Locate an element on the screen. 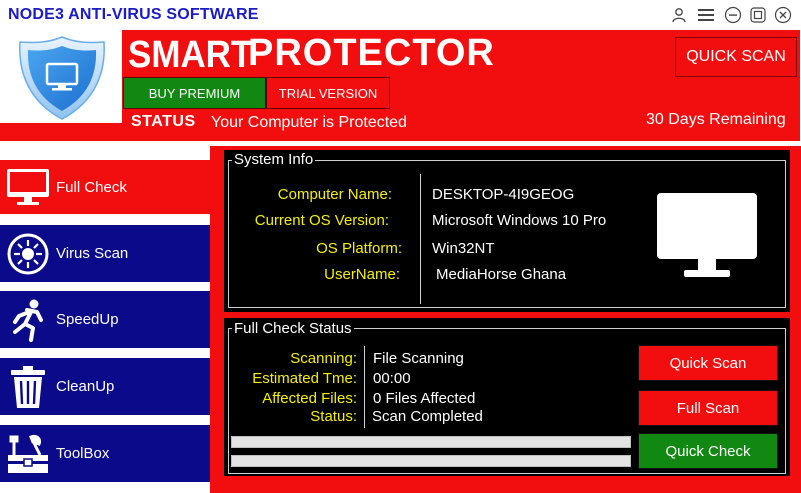  sidebar-item-label: ToolBox is located at coordinates (83, 453).